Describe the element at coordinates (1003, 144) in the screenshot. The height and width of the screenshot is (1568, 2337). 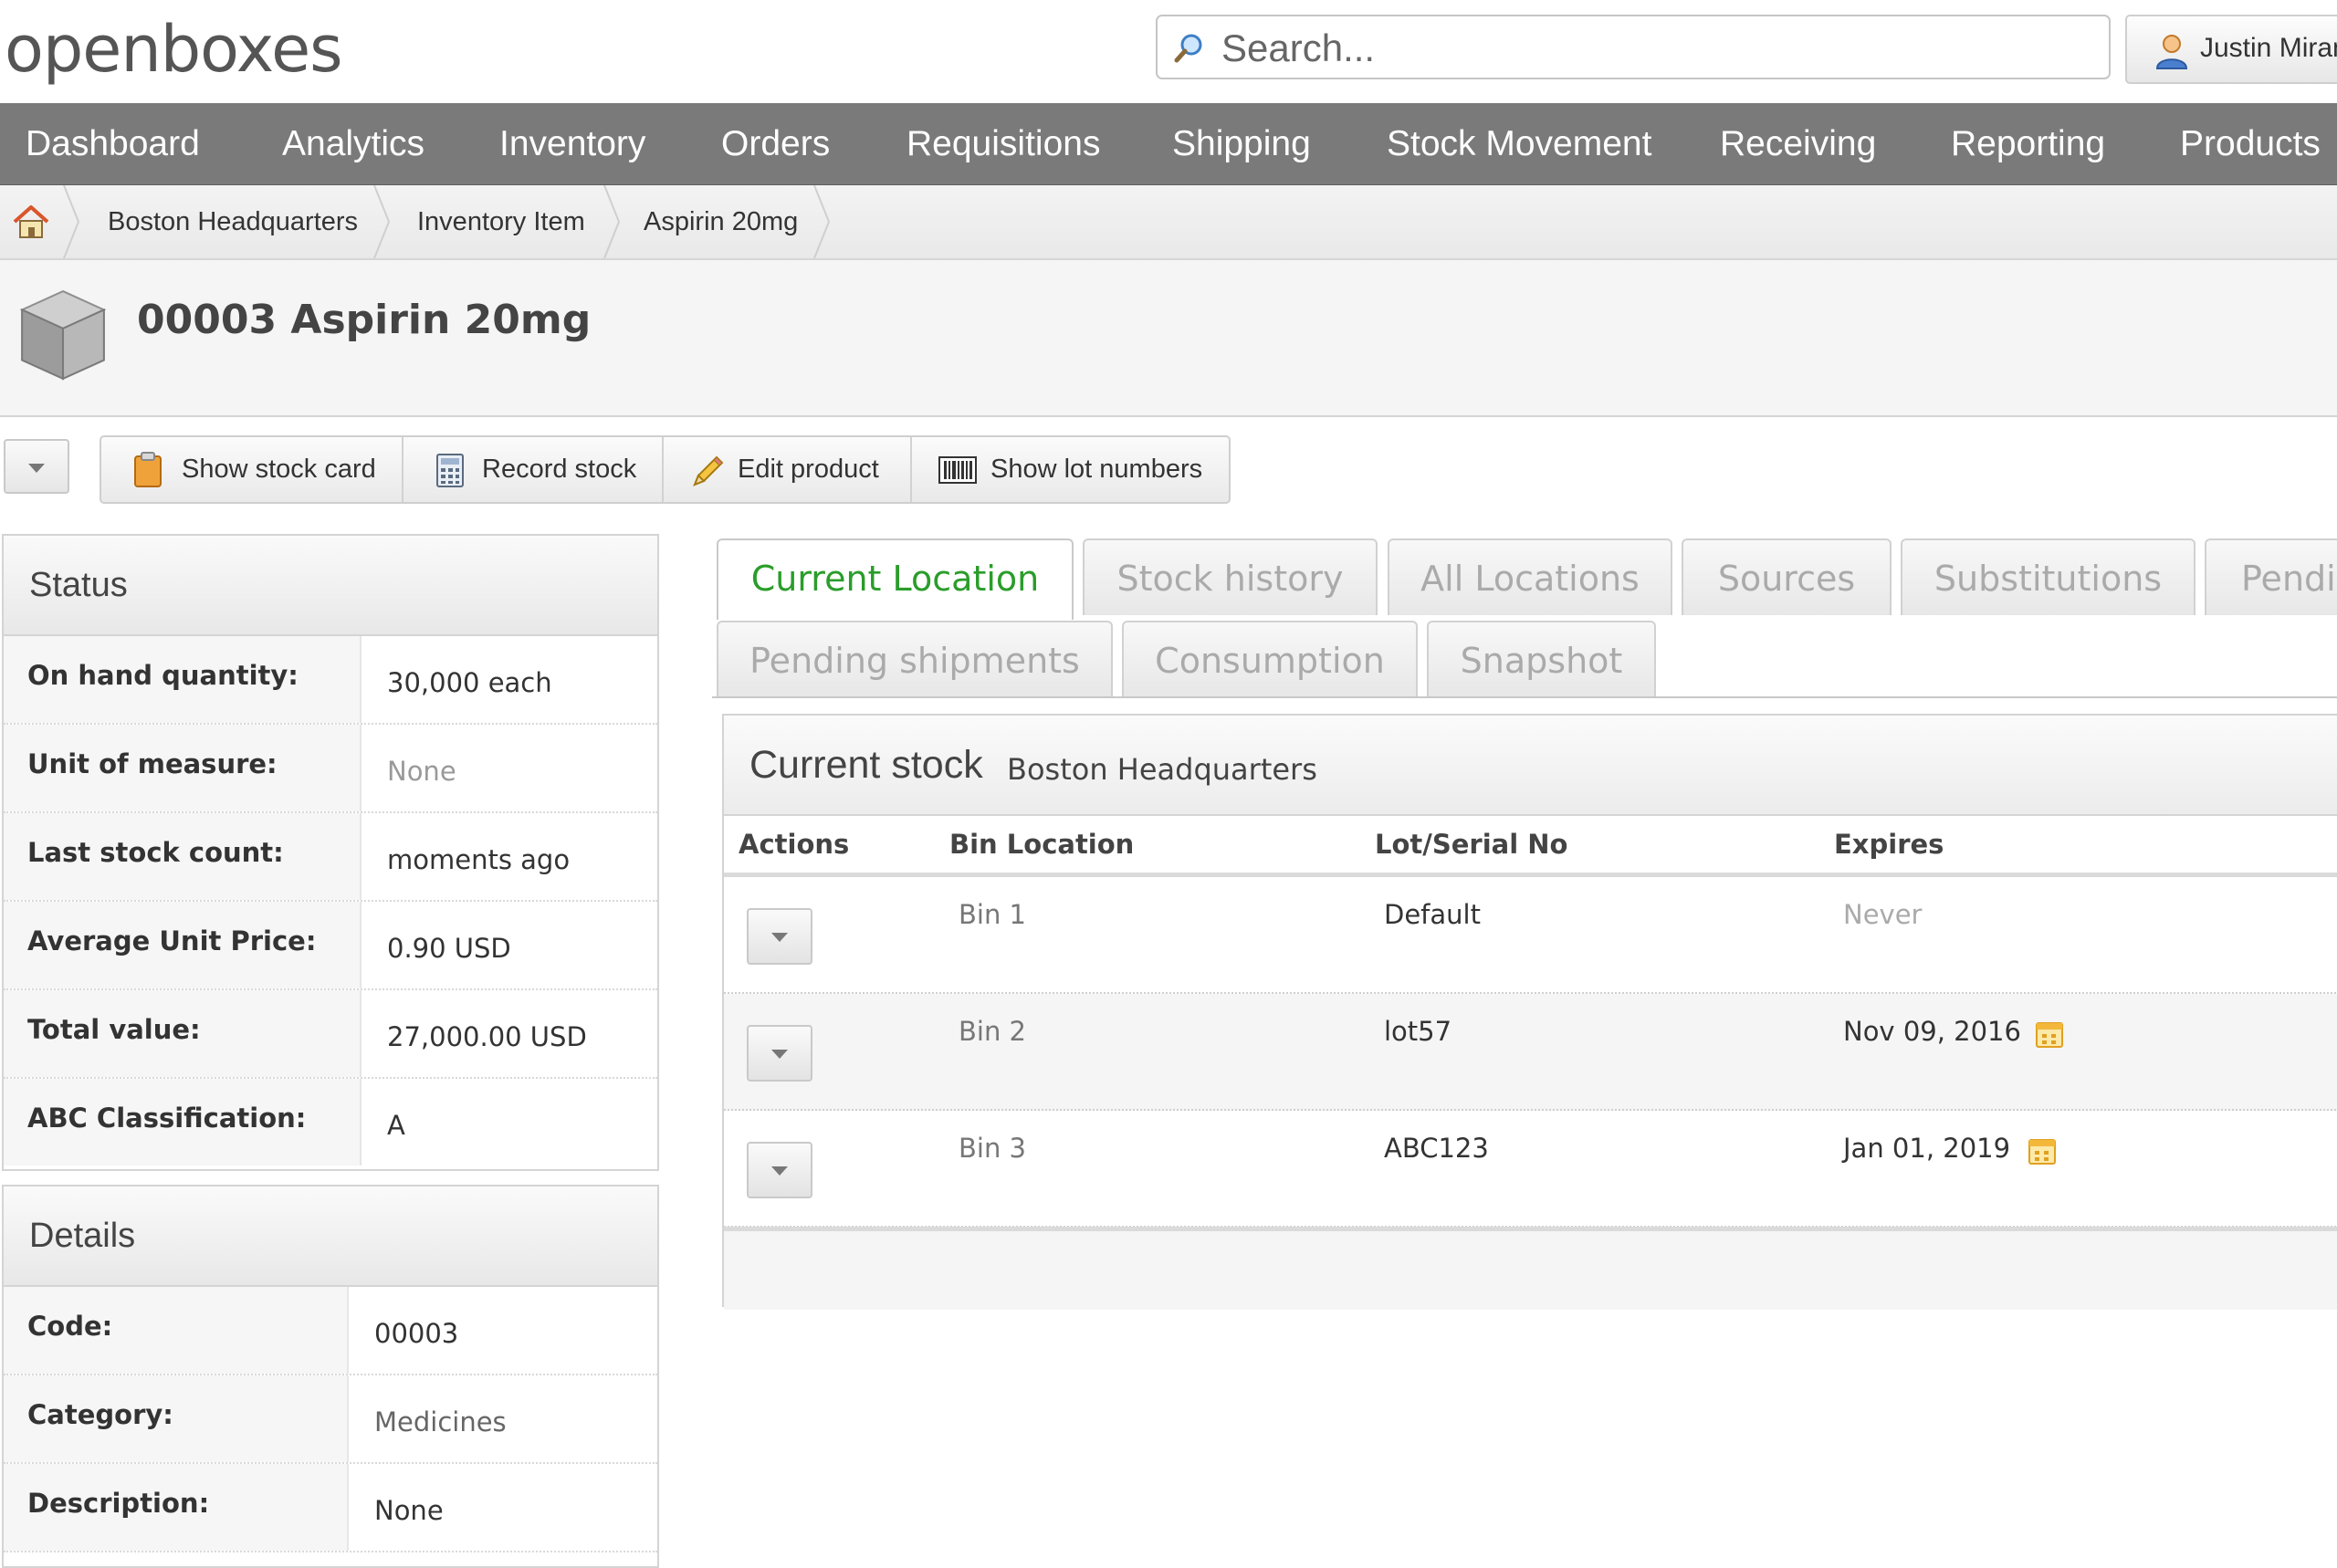
I see `nav-requisitions: Requisitions` at that location.